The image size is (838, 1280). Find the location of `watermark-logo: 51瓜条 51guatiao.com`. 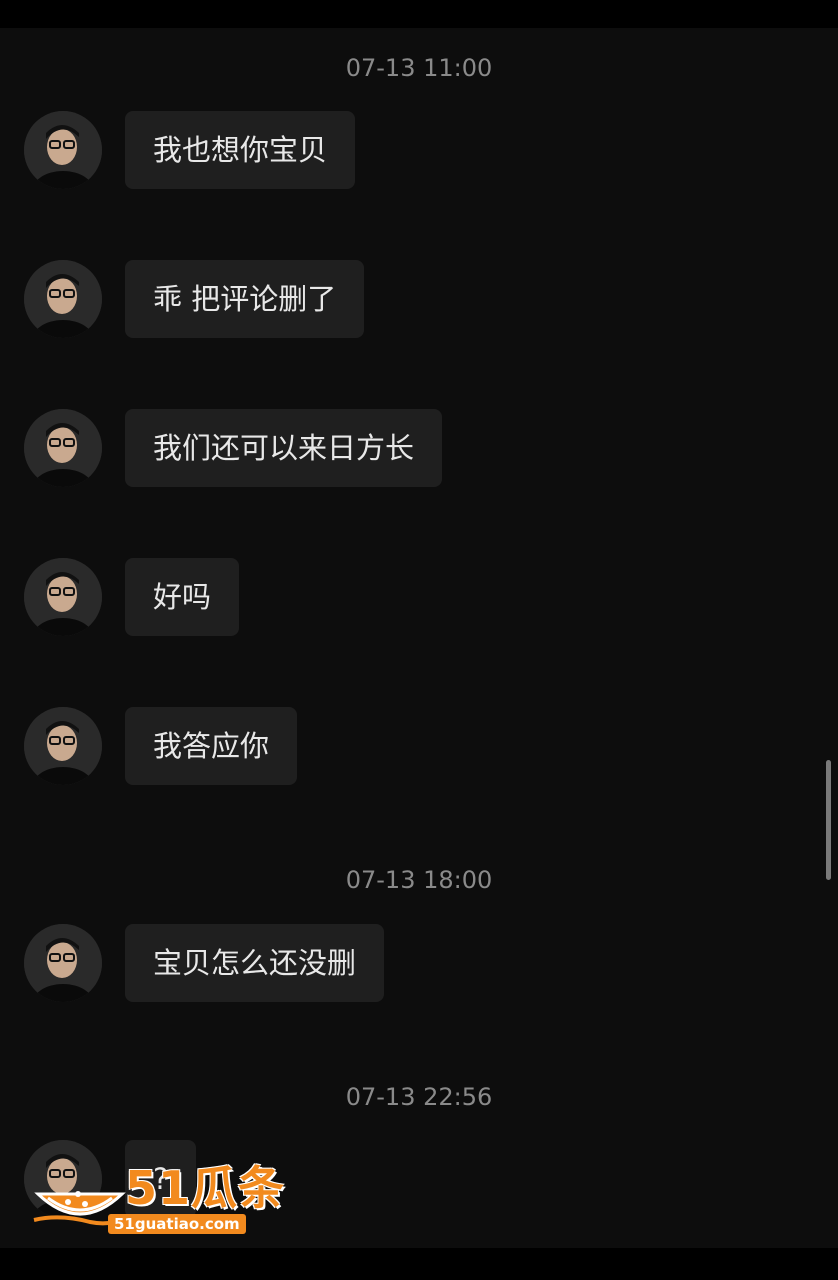

watermark-logo: 51瓜条 51guatiao.com is located at coordinates (170, 1200).